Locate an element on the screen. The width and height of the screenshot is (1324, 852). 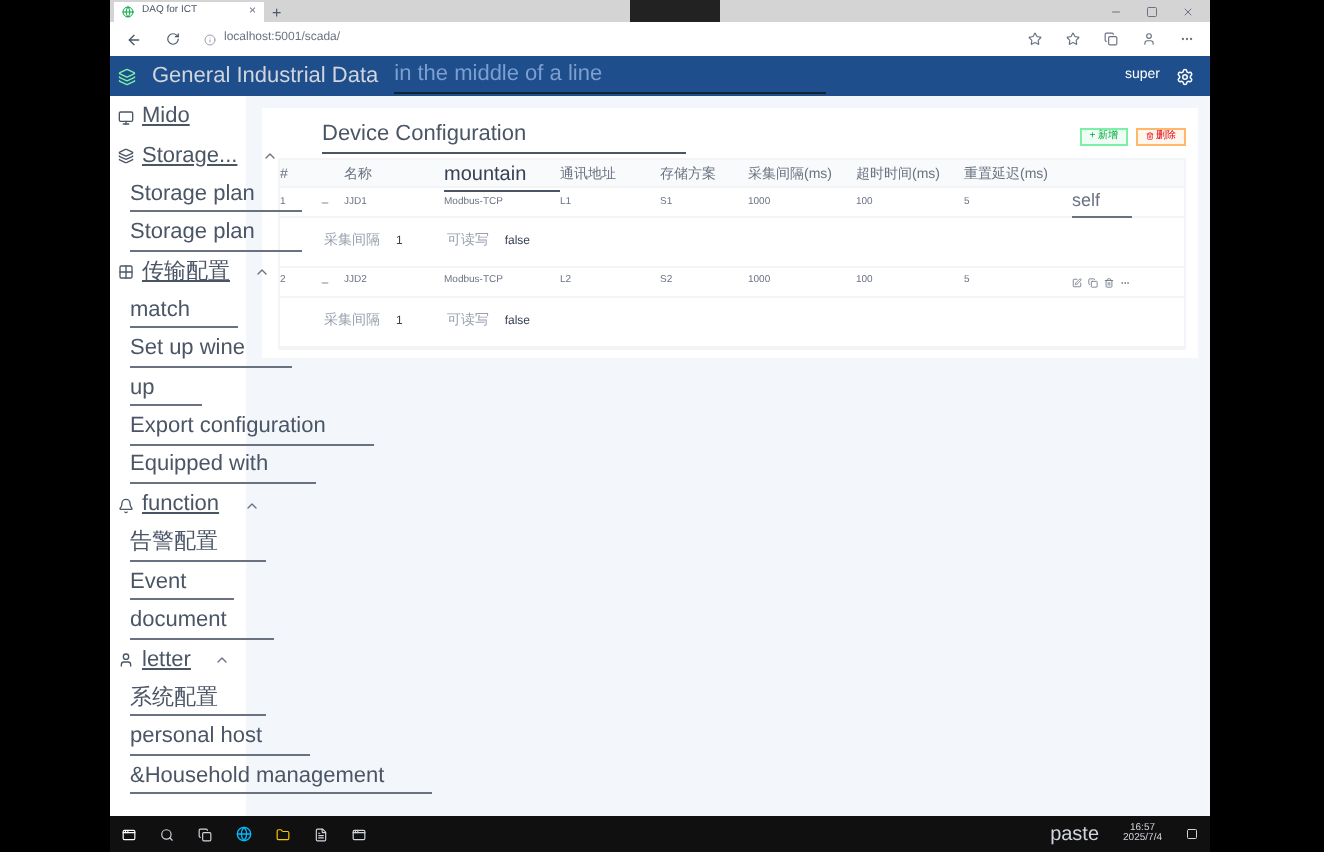
trash-icon is located at coordinates (1150, 136).